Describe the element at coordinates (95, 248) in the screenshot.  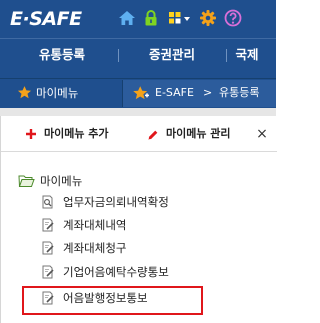
I see `tree-item-label: 계좌대체청구` at that location.